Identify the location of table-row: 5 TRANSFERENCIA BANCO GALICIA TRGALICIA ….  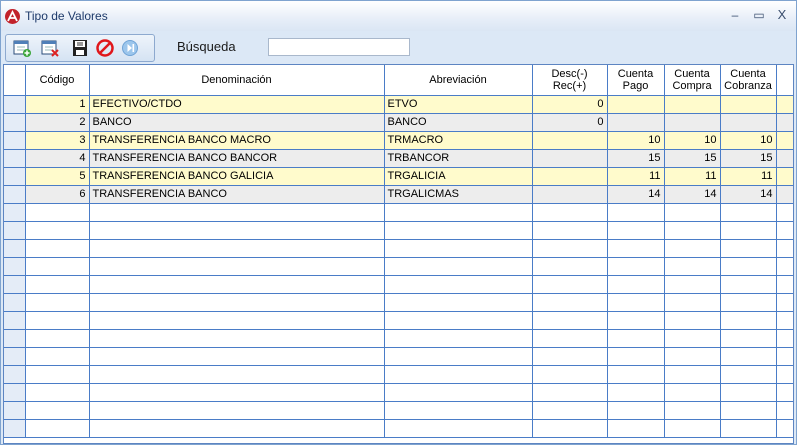
(398, 176).